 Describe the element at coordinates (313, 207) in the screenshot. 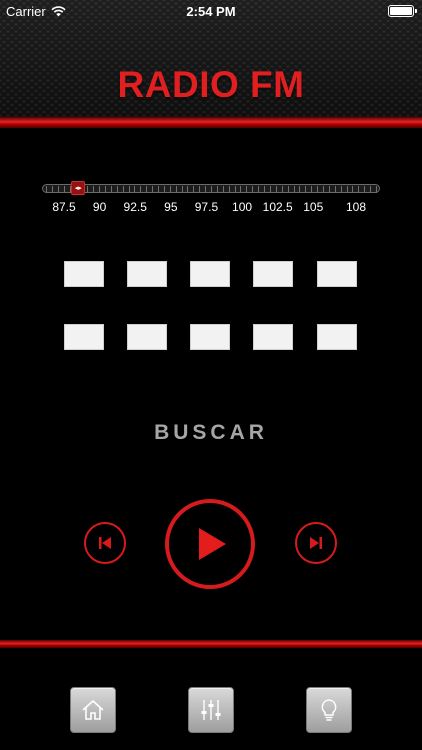

I see `frequency-label: 105` at that location.